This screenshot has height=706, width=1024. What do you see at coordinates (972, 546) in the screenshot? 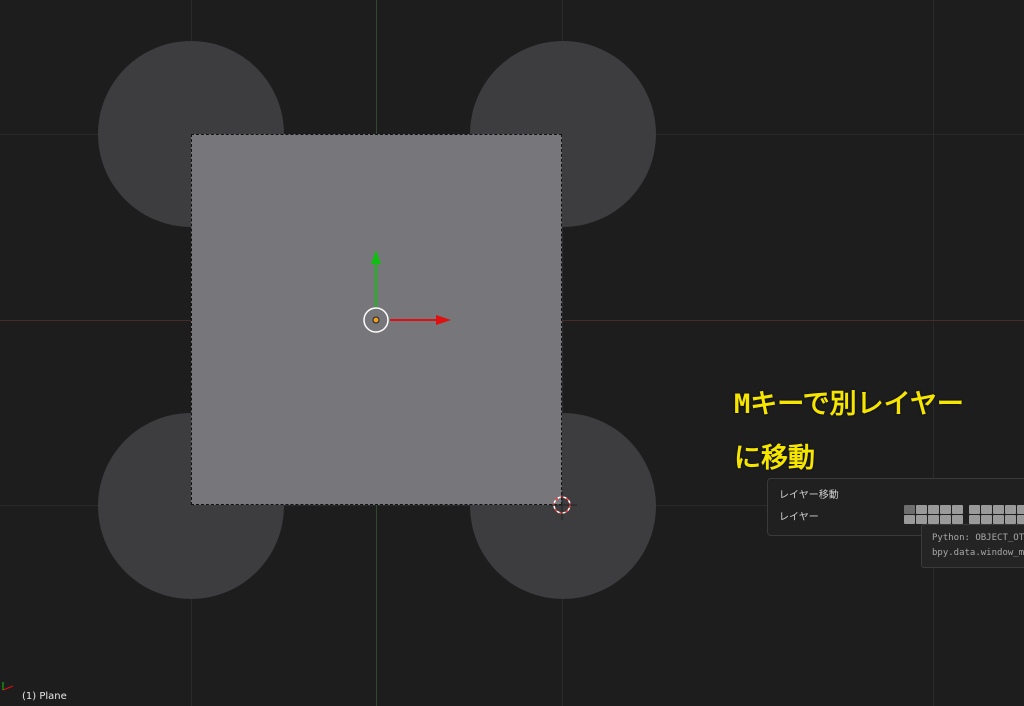
I see `python-tooltip: Python: OBJECT_OT_ bpy.data.window_ma` at bounding box center [972, 546].